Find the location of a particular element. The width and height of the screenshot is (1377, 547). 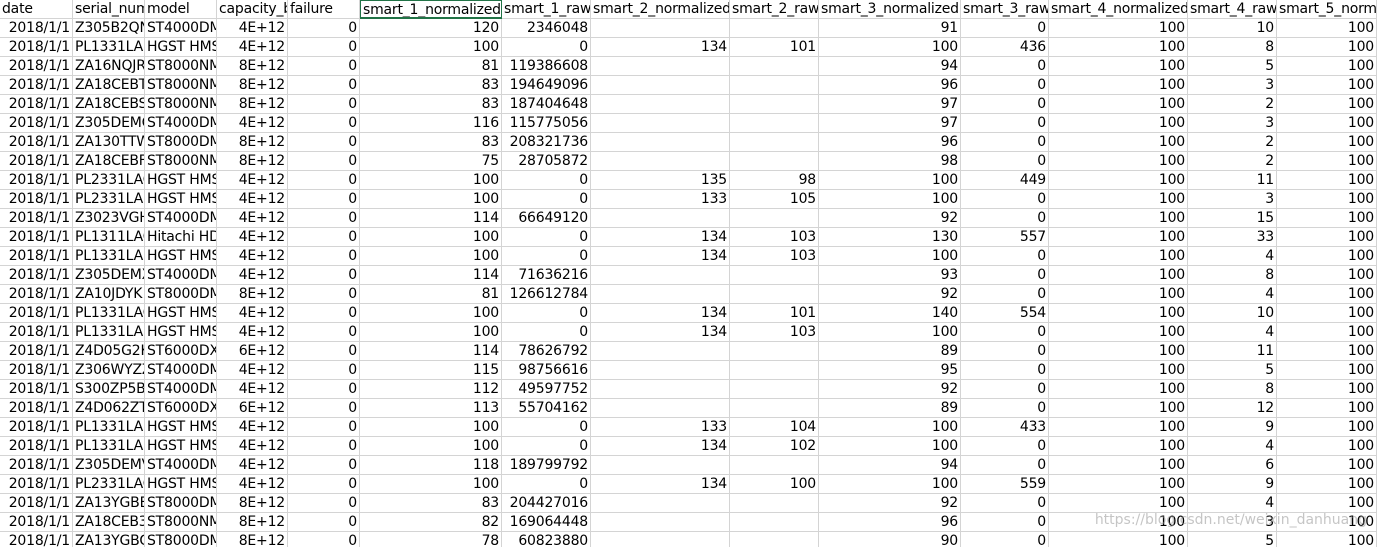

table-cell: 208321736 is located at coordinates (546, 142).